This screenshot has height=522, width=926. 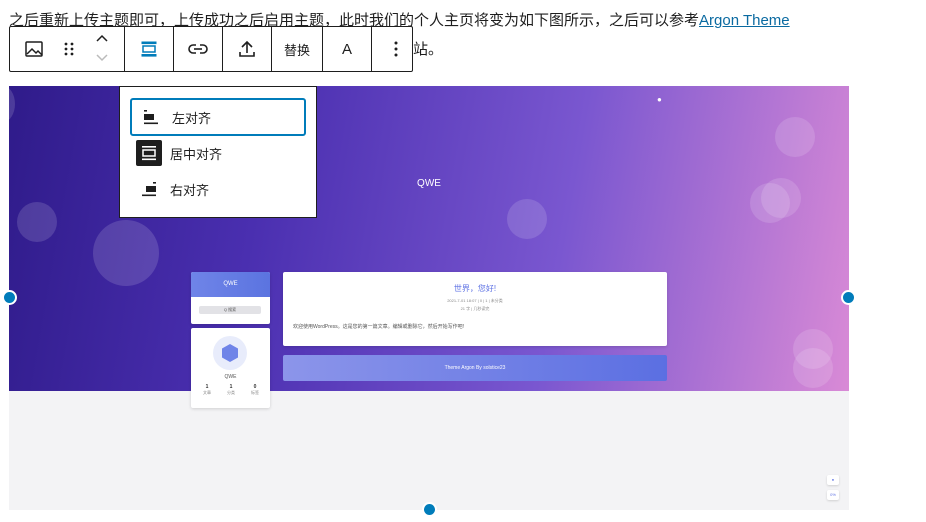 What do you see at coordinates (218, 189) in the screenshot?
I see `align-right-option: 右对齐` at bounding box center [218, 189].